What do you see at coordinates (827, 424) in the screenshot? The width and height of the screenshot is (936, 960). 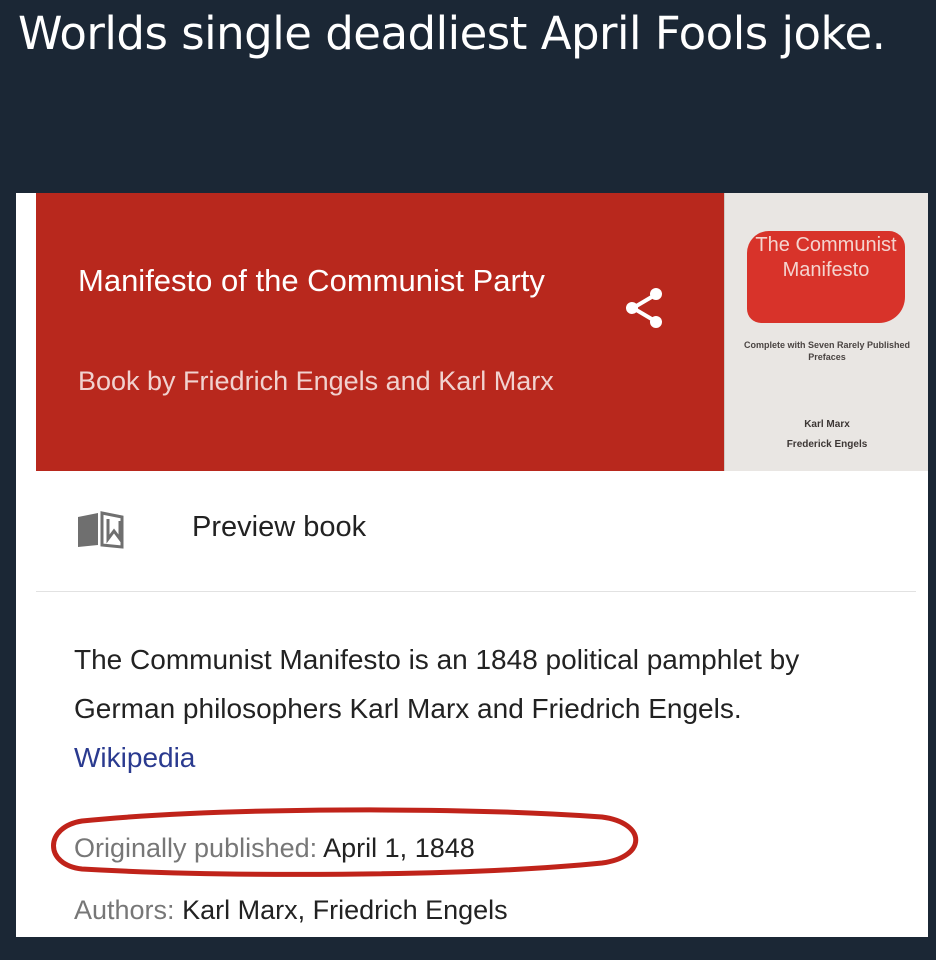 I see `cover-author: Karl Marx` at bounding box center [827, 424].